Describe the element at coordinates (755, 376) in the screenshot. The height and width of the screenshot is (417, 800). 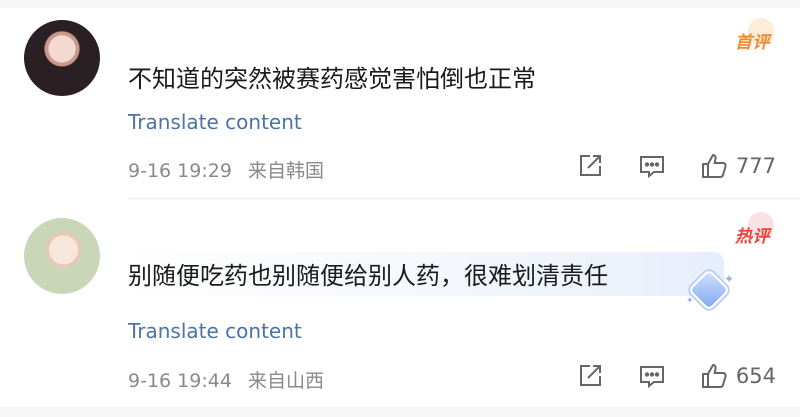
I see `like-count: 654` at that location.